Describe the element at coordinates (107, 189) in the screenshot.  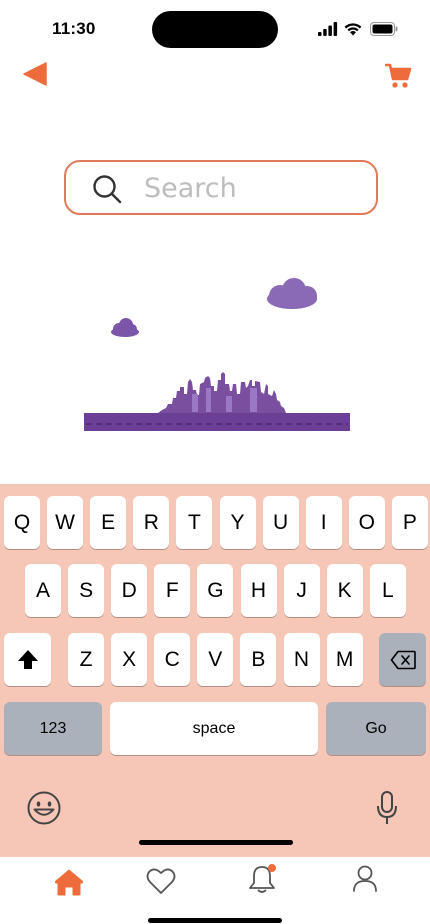
I see `search-icon` at that location.